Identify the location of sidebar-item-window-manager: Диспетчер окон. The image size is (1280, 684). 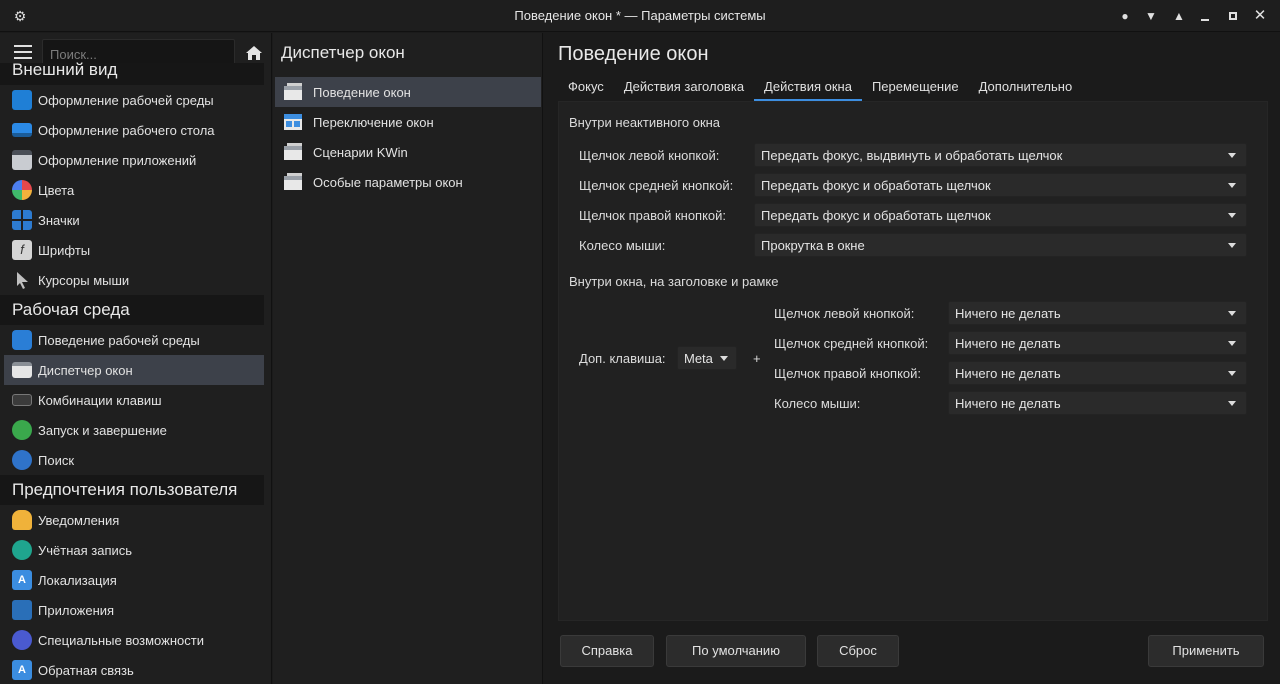
(134, 370).